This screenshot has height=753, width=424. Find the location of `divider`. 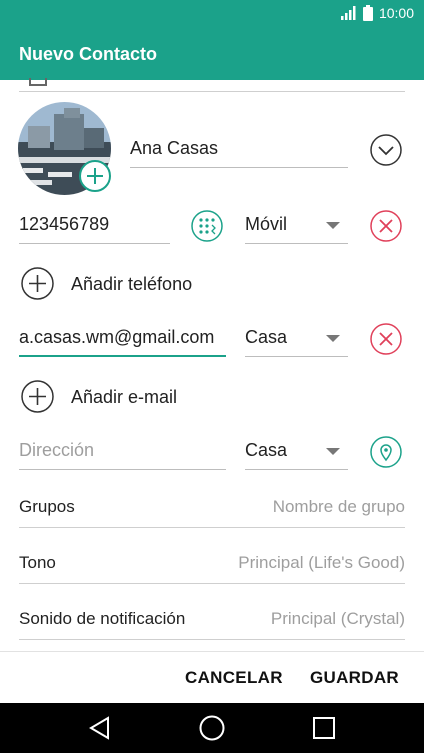

divider is located at coordinates (212, 651).